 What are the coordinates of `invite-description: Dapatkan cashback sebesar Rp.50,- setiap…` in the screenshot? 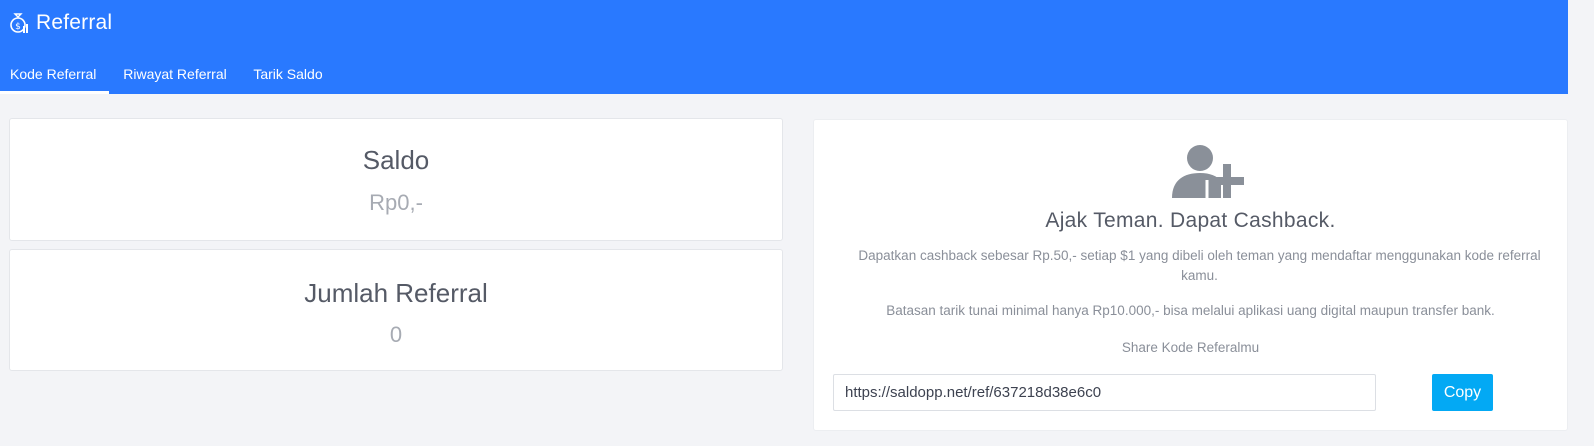 It's located at (1199, 265).